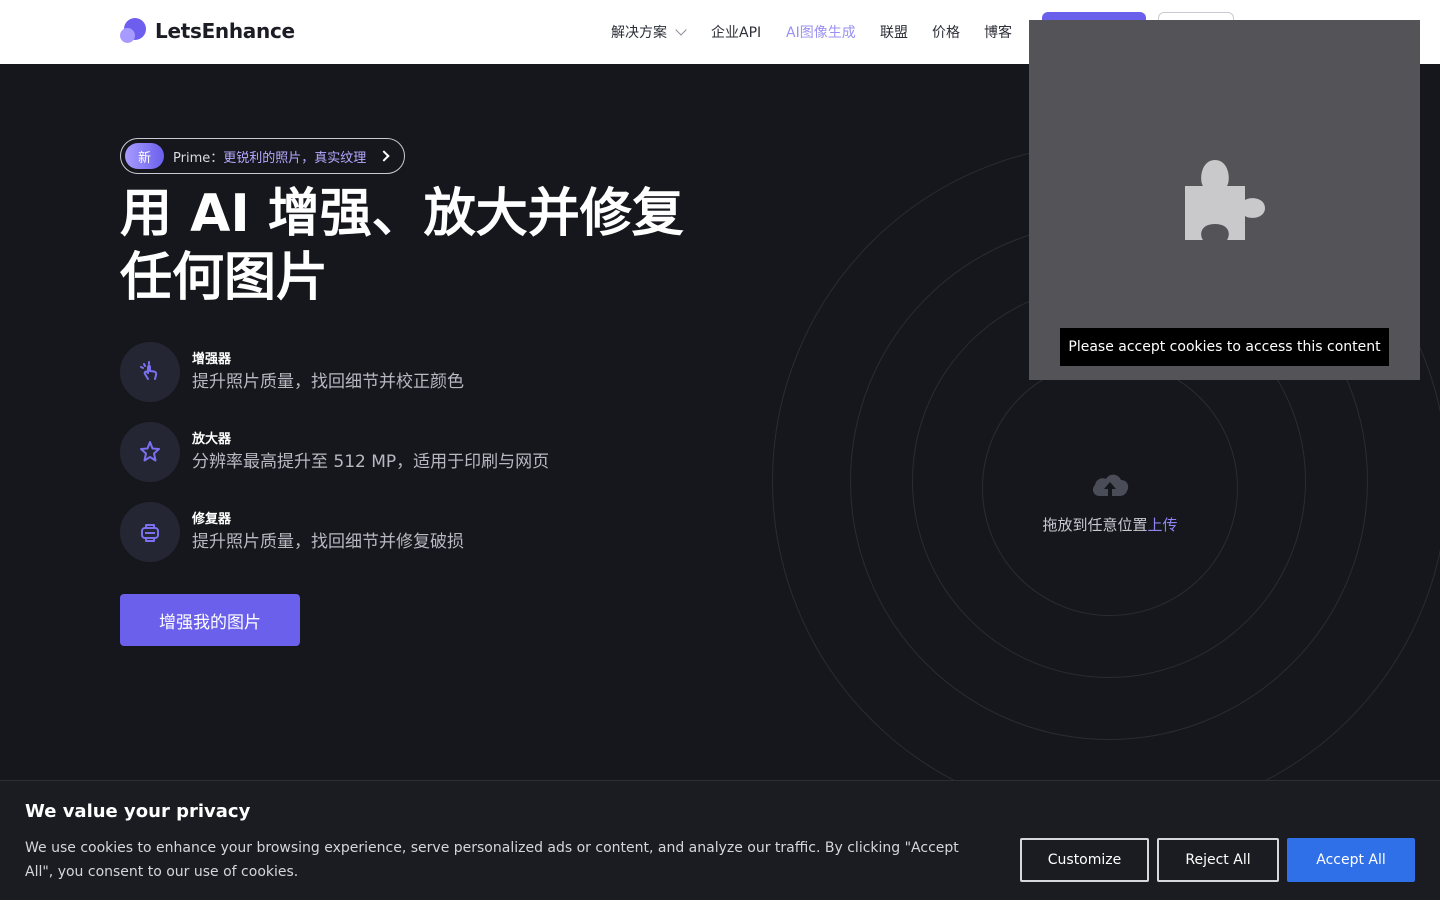 The image size is (1440, 900). I want to click on feature-description: 分辨率最高提升至 512 MP，适用于印刷与网页, so click(371, 462).